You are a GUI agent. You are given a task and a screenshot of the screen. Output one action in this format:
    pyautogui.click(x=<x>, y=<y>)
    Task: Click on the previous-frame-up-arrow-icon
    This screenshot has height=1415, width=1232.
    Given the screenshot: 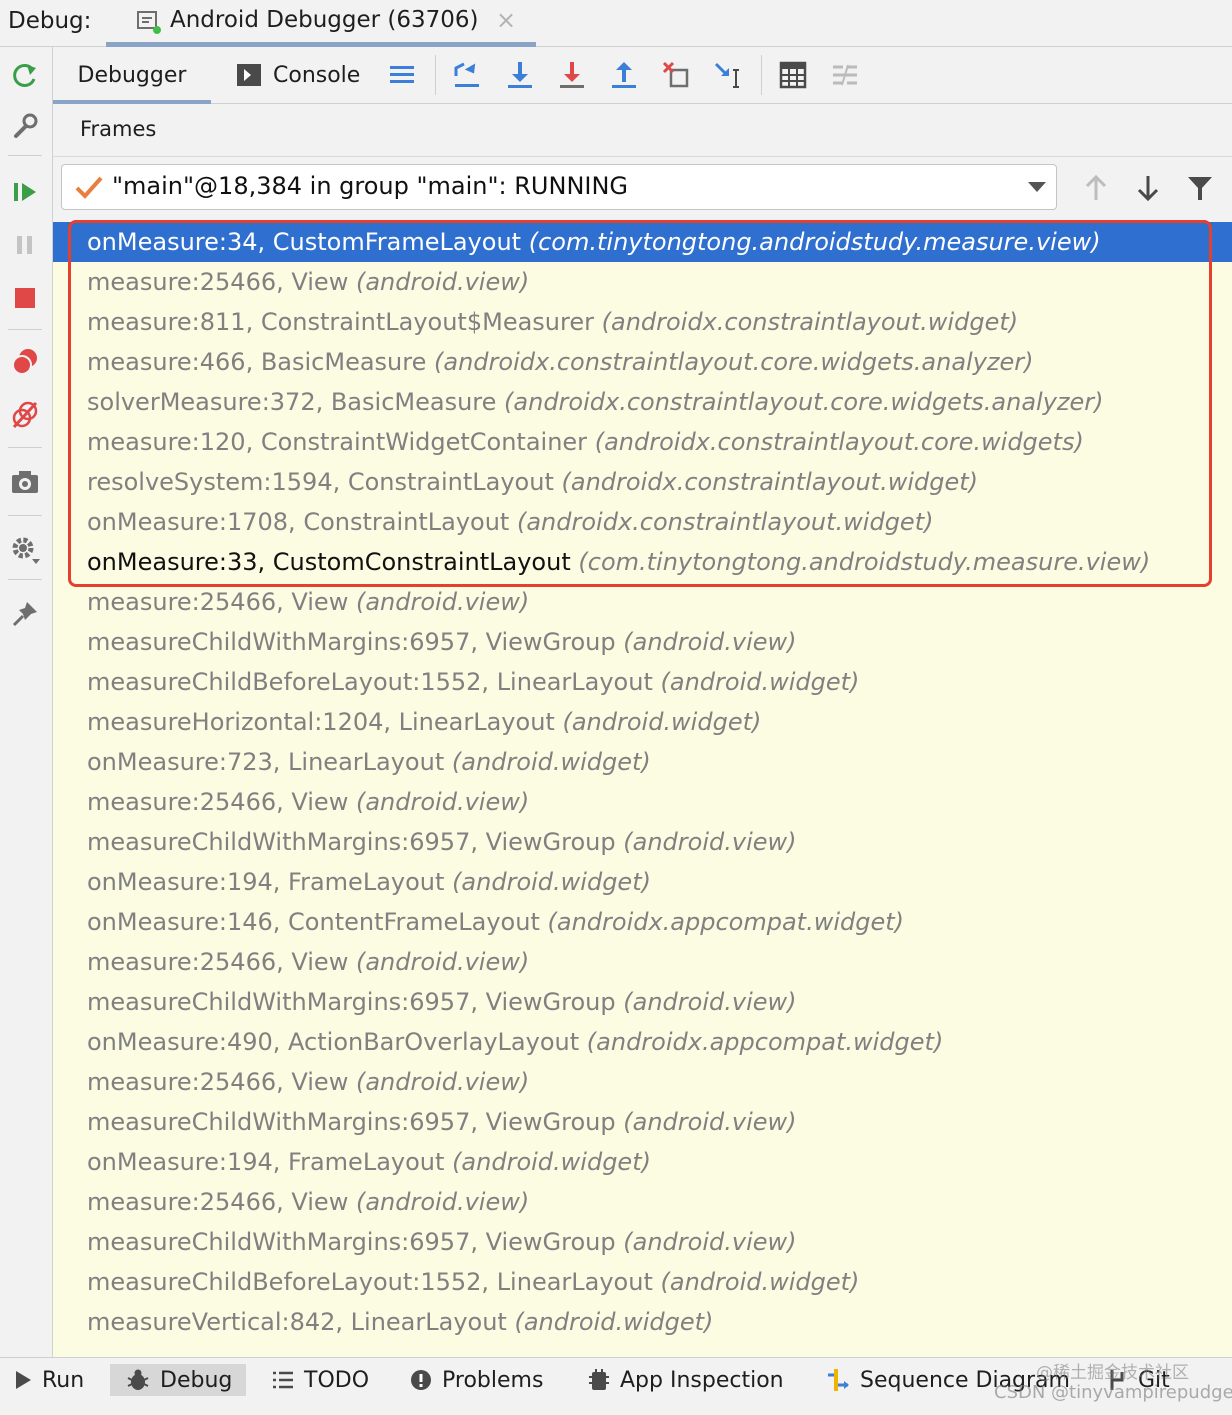 What is the action you would take?
    pyautogui.click(x=1096, y=188)
    